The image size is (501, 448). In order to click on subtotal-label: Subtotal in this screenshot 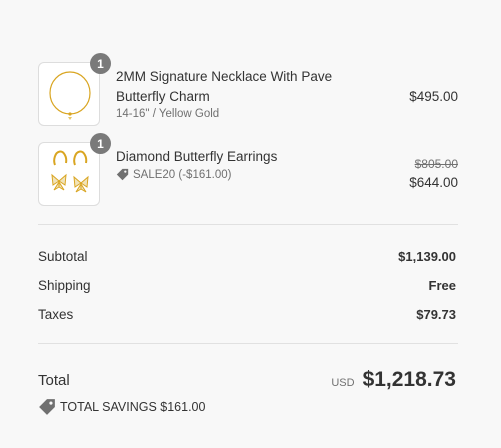, I will do `click(63, 256)`.